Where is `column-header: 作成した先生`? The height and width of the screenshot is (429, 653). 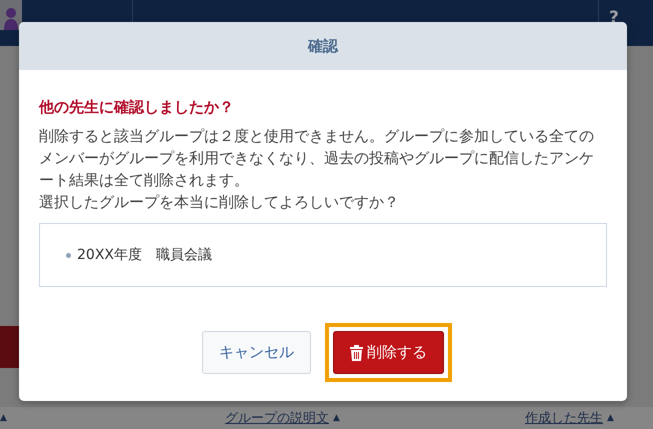 column-header: 作成した先生 is located at coordinates (564, 418).